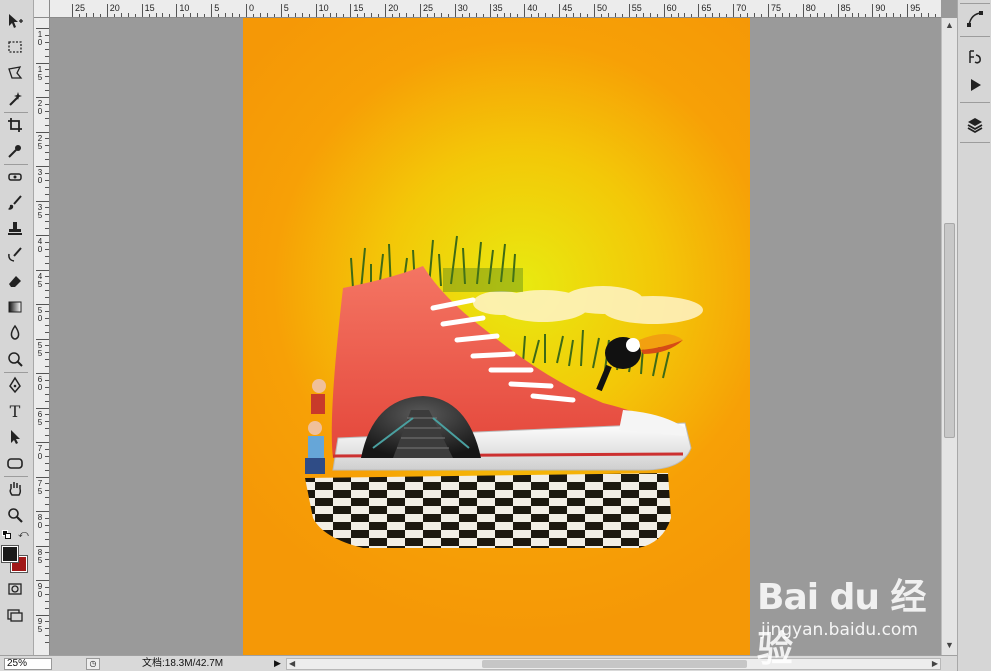 The height and width of the screenshot is (671, 991). I want to click on scroll-right-icon: ▶, so click(935, 663).